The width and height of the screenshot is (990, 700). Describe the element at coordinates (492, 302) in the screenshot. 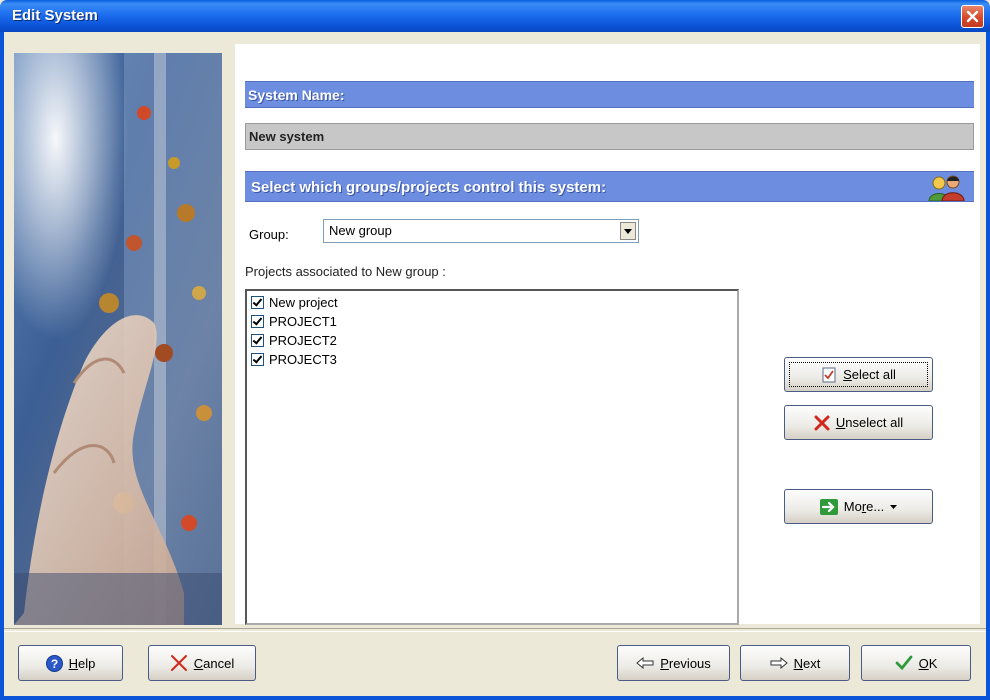

I see `list-item: New project` at that location.